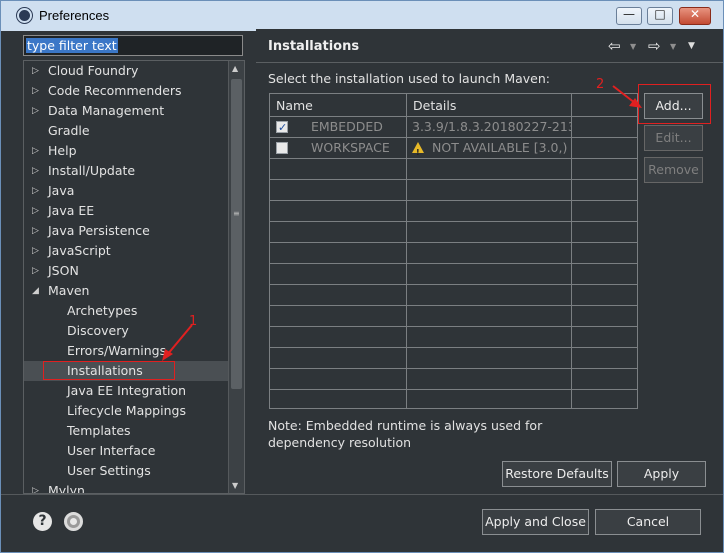  What do you see at coordinates (674, 104) in the screenshot?
I see `annotation-box-add` at bounding box center [674, 104].